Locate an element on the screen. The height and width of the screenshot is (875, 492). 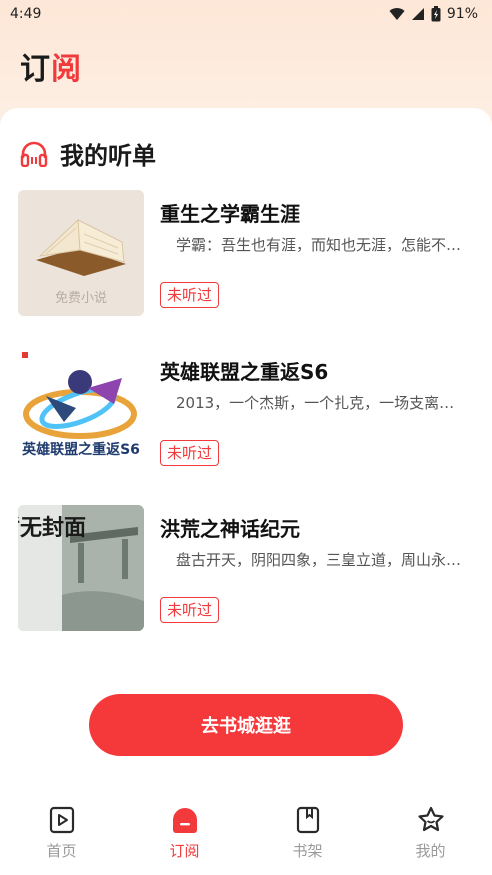
book-item: 免费小说 重生之学霸生涯 学霸：吾生也有涯，而知也无涯，怎能不… 未听过 is located at coordinates (248, 253).